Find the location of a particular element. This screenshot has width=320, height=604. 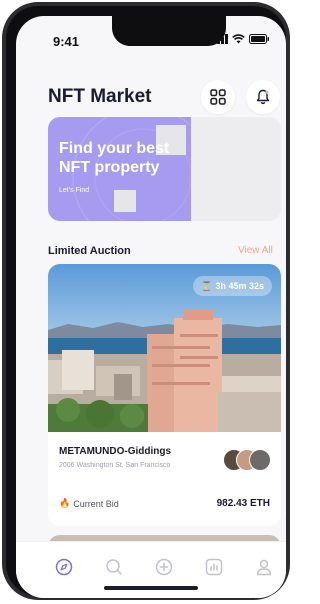

promo-banner: Find your best NFT property Let's Find is located at coordinates (164, 169).